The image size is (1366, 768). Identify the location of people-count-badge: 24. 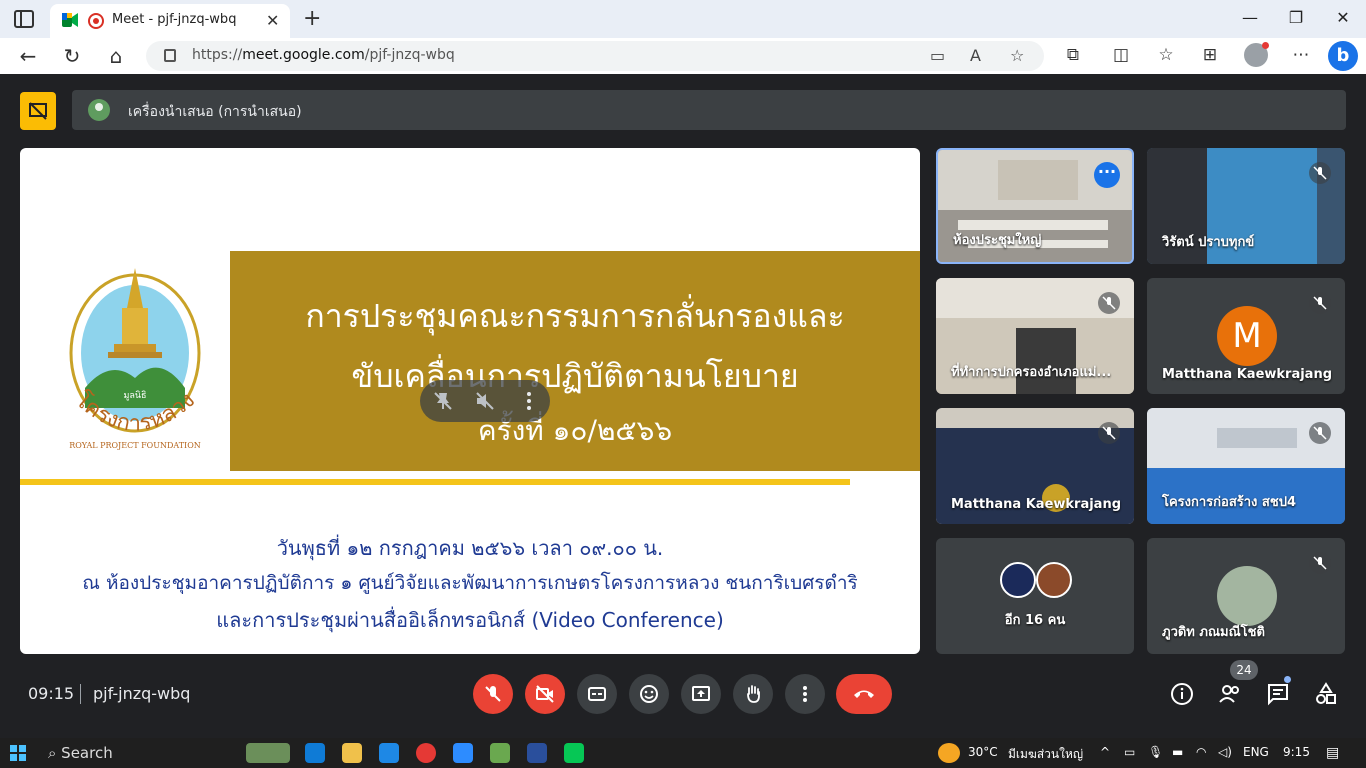
(1244, 670).